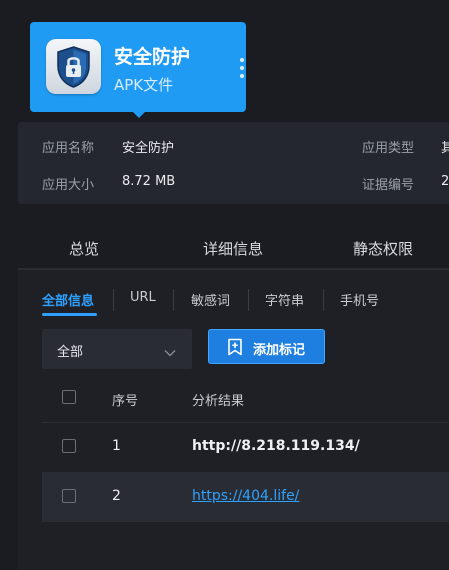 The height and width of the screenshot is (570, 449). What do you see at coordinates (152, 57) in the screenshot?
I see `app-name: 安全防护` at bounding box center [152, 57].